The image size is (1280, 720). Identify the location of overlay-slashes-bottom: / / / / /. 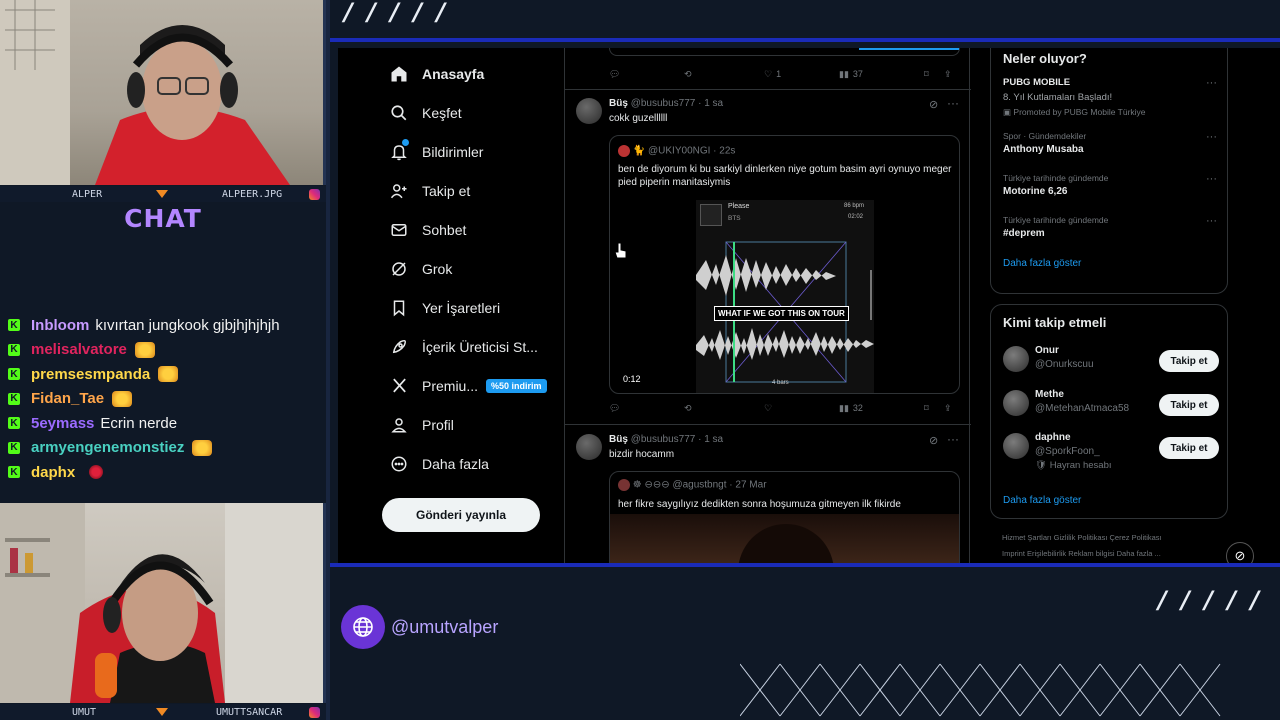
(1210, 600).